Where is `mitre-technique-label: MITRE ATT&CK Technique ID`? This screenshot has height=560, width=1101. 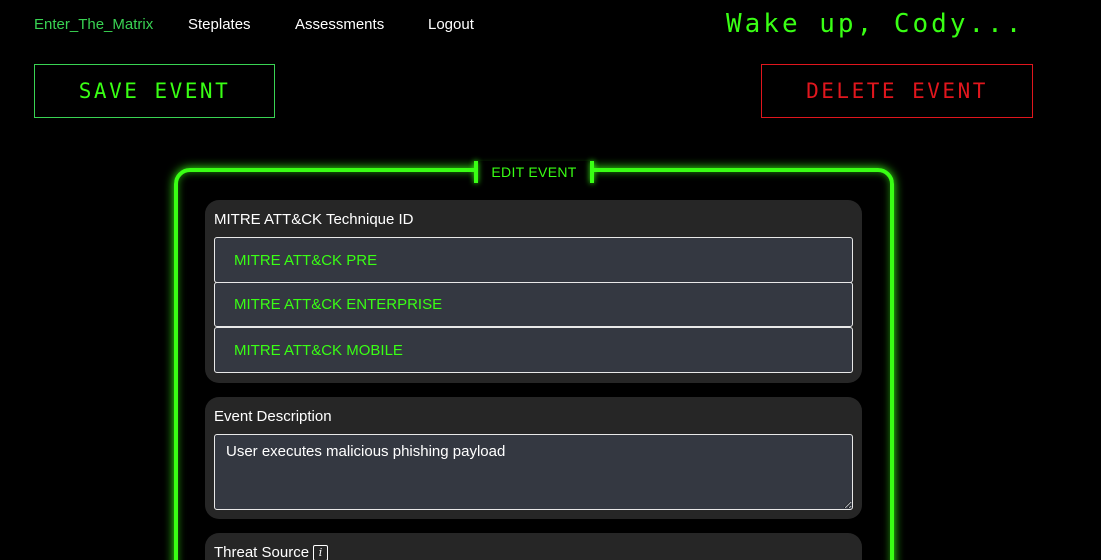
mitre-technique-label: MITRE ATT&CK Technique ID is located at coordinates (314, 219).